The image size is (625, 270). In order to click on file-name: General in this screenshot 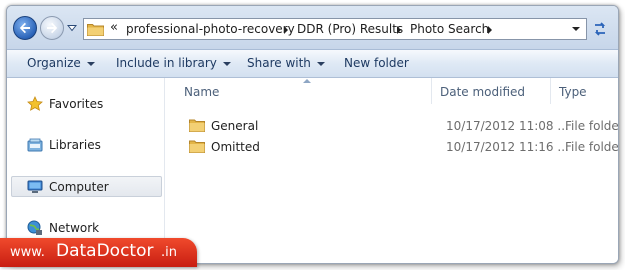, I will do `click(235, 126)`.